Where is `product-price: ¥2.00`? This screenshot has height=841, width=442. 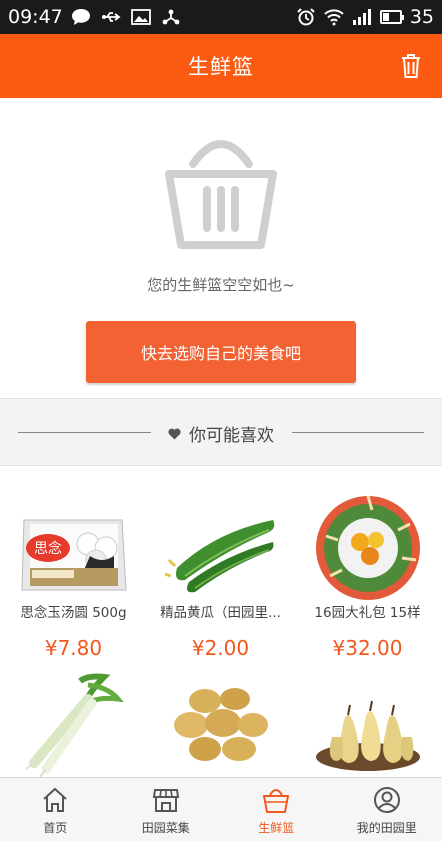
product-price: ¥2.00 is located at coordinates (220, 648).